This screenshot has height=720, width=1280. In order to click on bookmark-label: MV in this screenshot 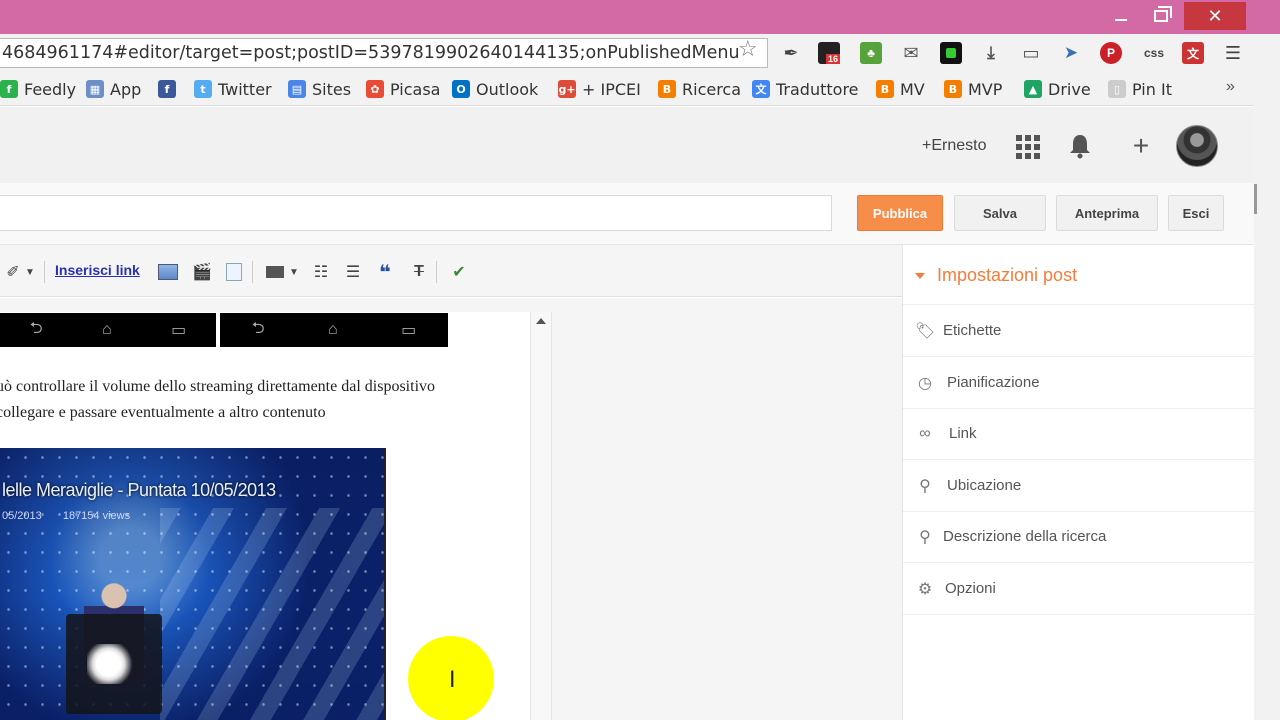, I will do `click(912, 89)`.